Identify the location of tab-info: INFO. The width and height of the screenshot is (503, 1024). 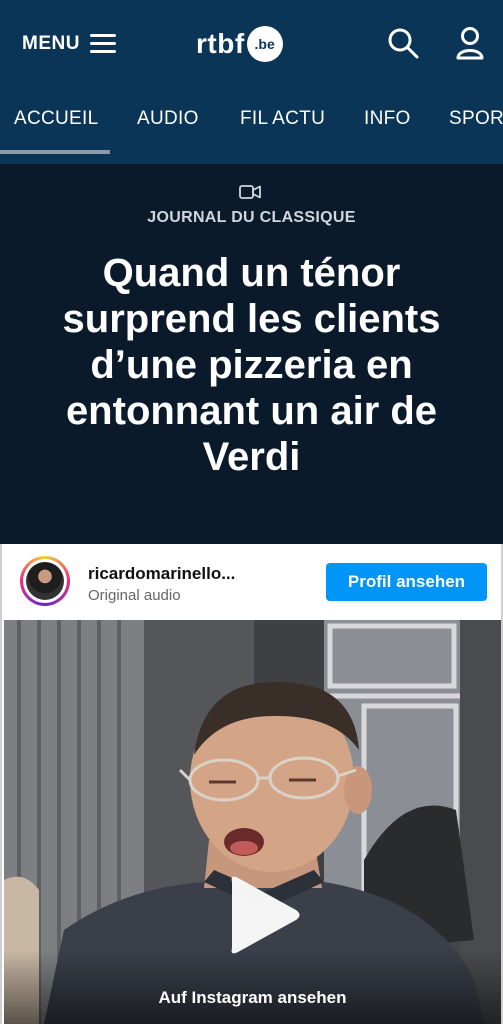
(387, 119).